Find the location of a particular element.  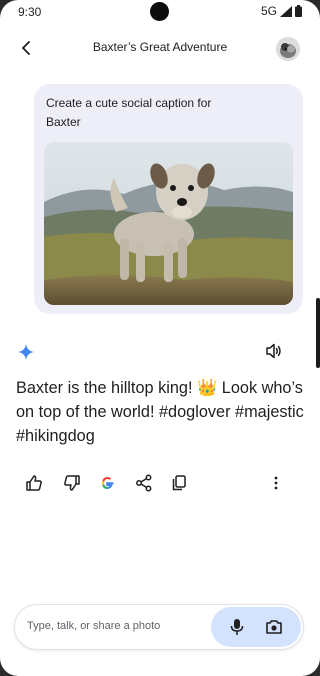

app-header: Baxter’s Great Adventure is located at coordinates (160, 48).